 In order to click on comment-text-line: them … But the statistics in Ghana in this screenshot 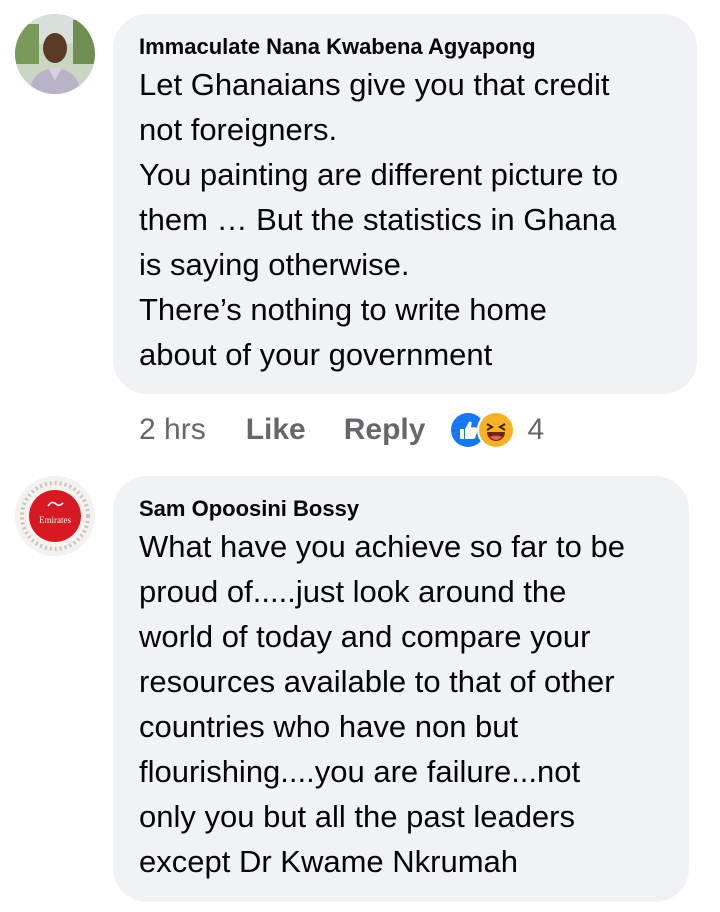, I will do `click(378, 219)`.